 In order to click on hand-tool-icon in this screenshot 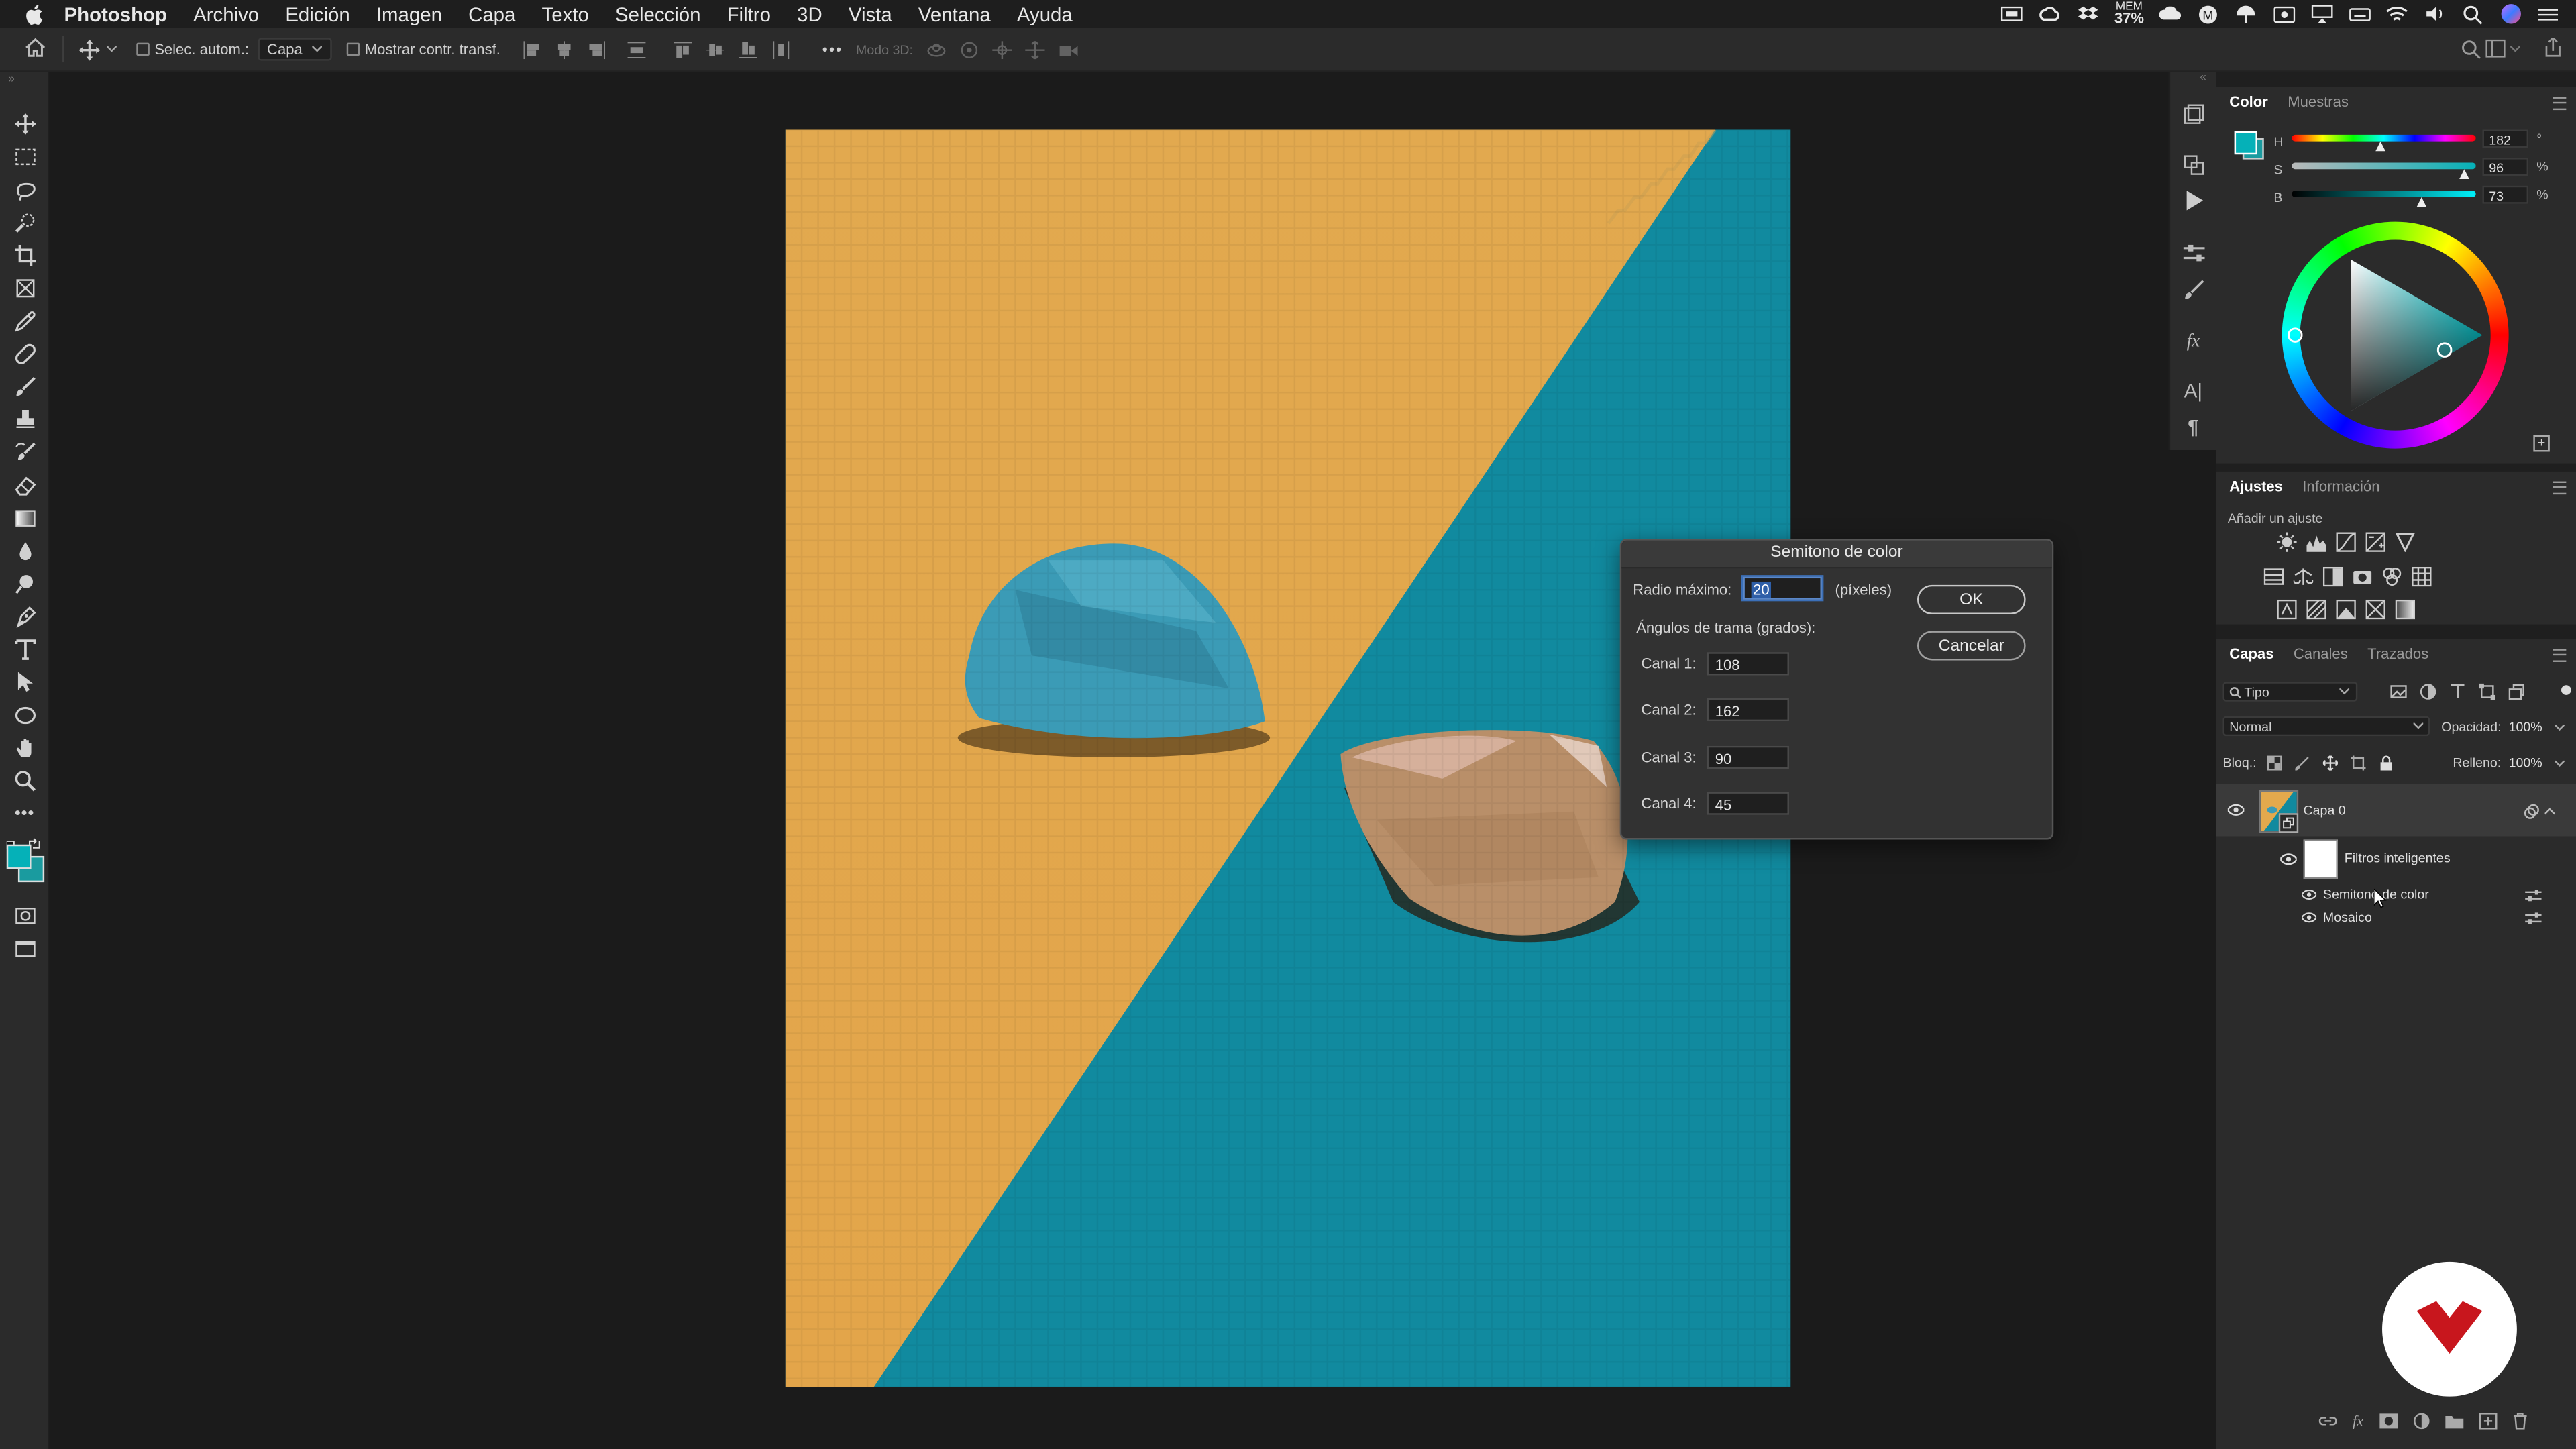, I will do `click(24, 748)`.